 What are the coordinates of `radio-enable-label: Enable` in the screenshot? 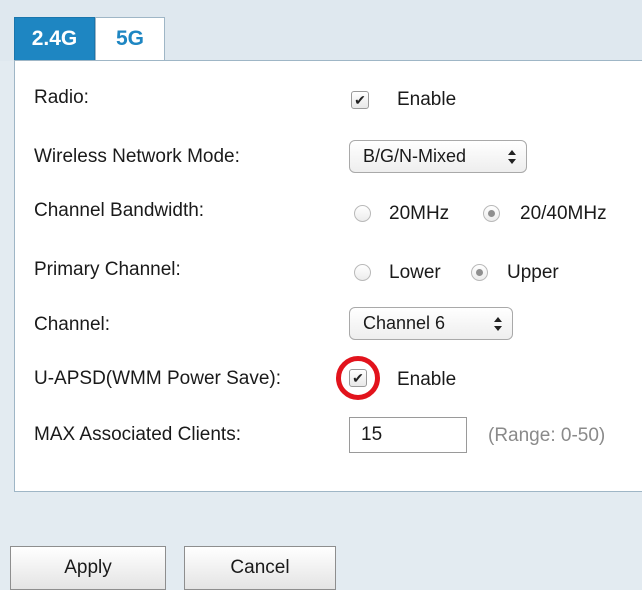 It's located at (427, 99).